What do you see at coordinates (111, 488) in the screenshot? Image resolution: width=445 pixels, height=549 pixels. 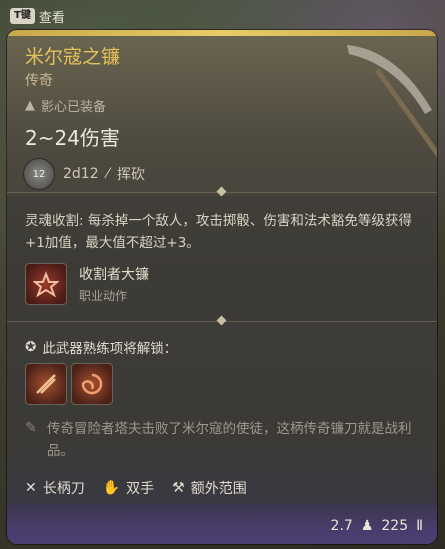 I see `hand-icon: ✋` at bounding box center [111, 488].